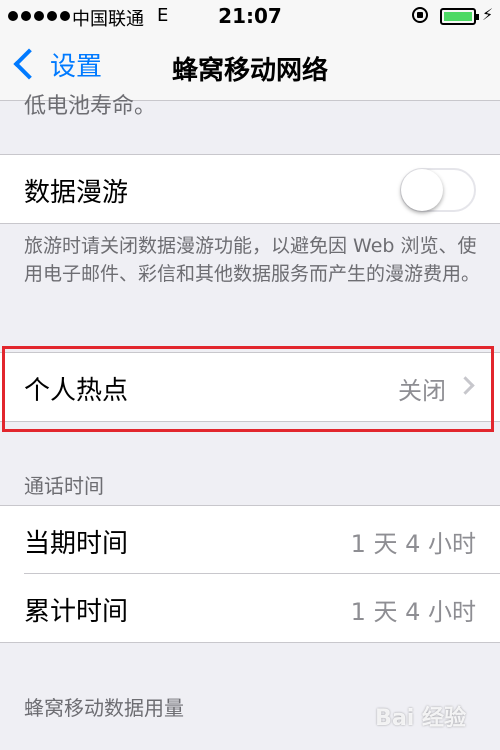 The height and width of the screenshot is (750, 500). Describe the element at coordinates (249, 71) in the screenshot. I see `page-title: 蜂窝移动网络` at that location.